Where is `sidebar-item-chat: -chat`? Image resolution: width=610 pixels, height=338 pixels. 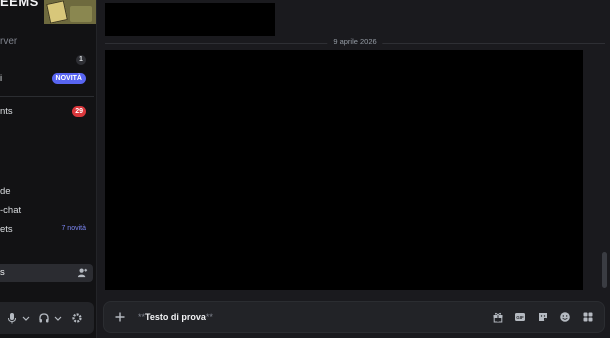 sidebar-item-chat: -chat is located at coordinates (47, 211).